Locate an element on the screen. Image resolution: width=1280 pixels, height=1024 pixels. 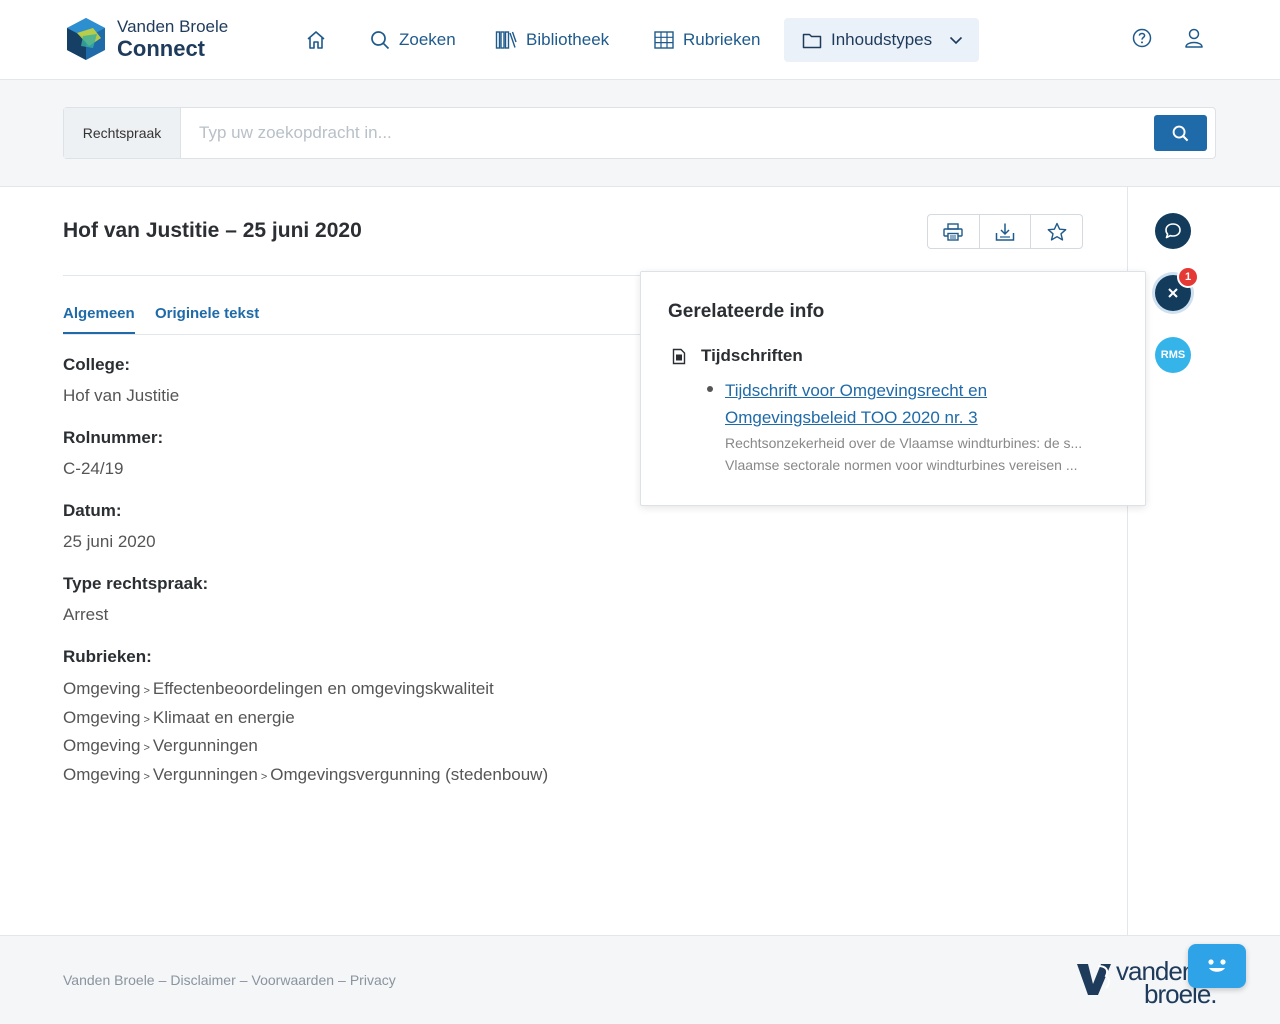
field-value: C-24/19 is located at coordinates (93, 468).